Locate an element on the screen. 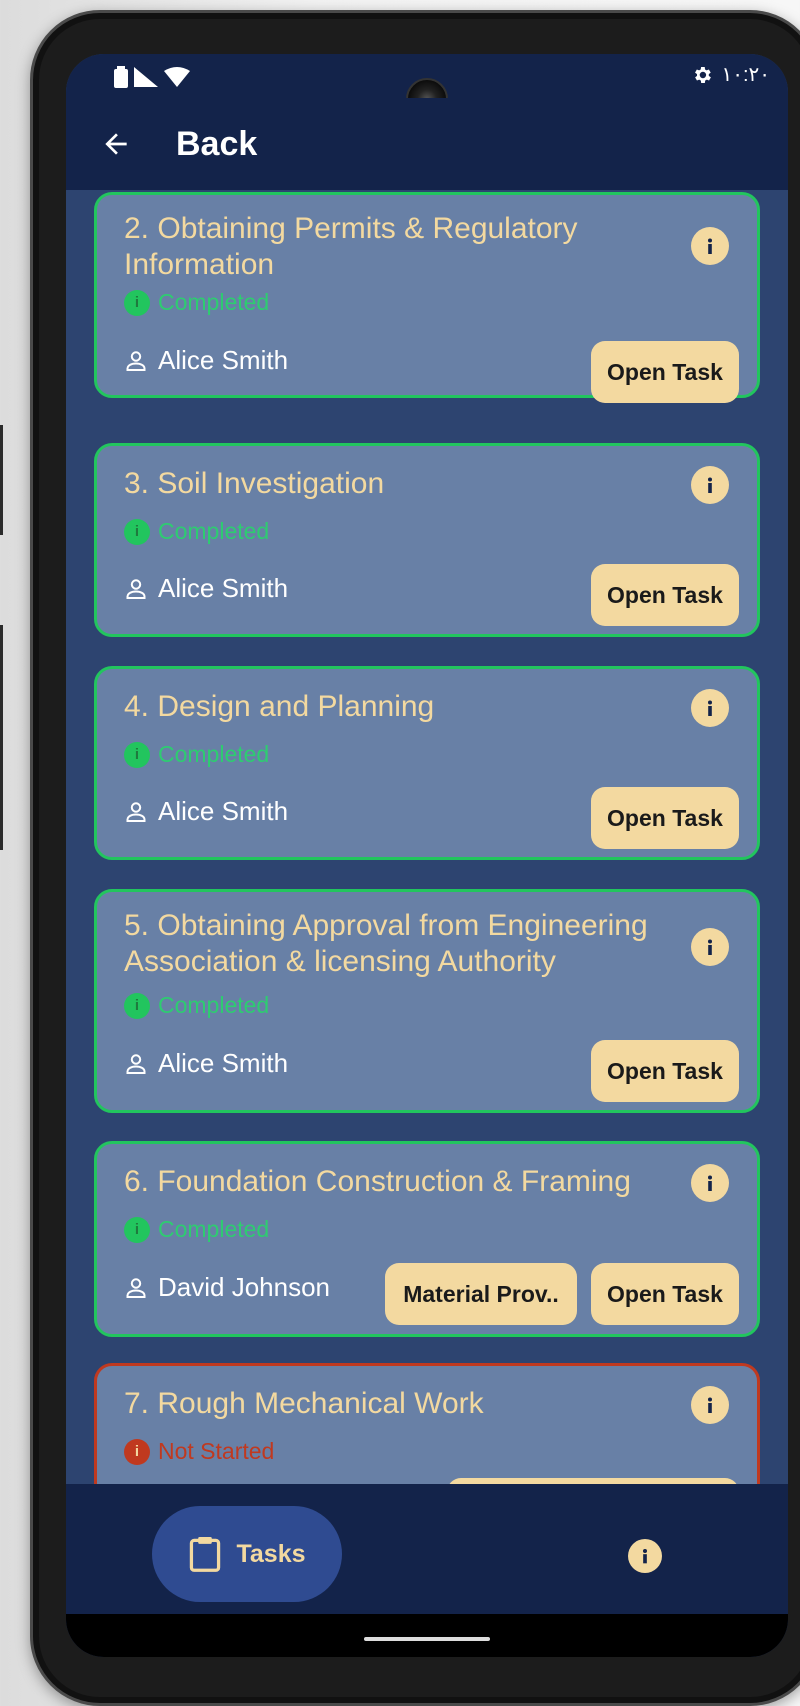 The image size is (800, 1706). app-bar: Back is located at coordinates (427, 144).